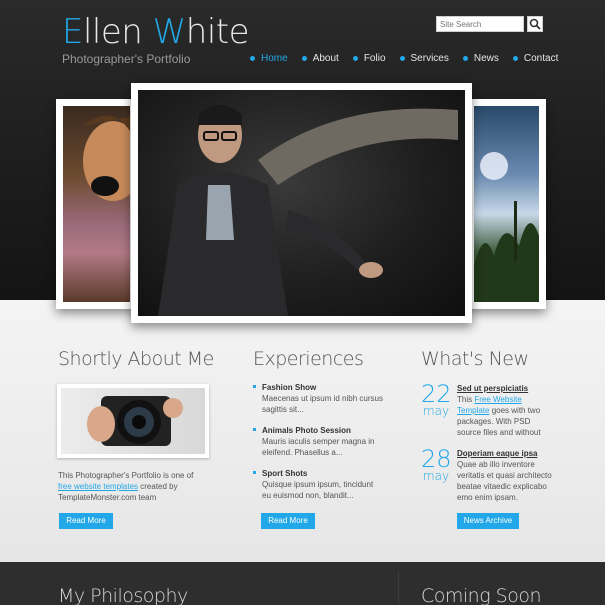 The width and height of the screenshot is (605, 605). I want to click on experience-title: Animals Photo Session, so click(322, 430).